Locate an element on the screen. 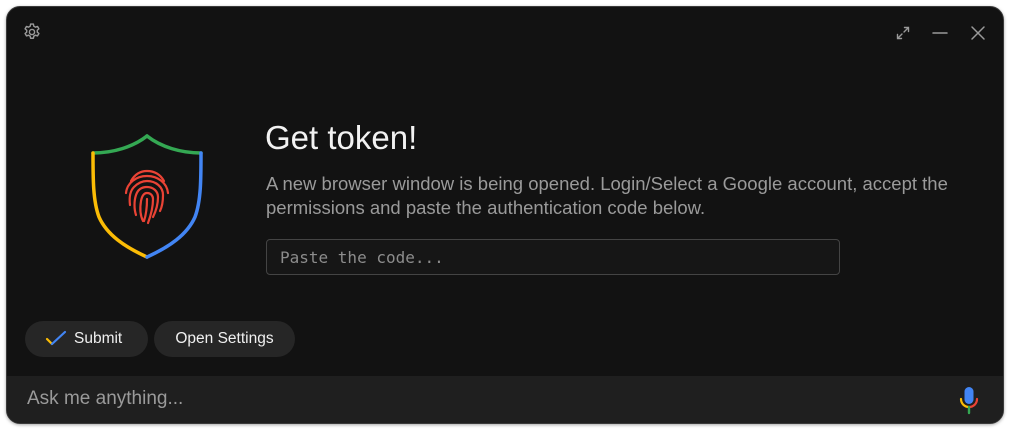 The height and width of the screenshot is (434, 1014). open-settings-button: Open Settings is located at coordinates (224, 339).